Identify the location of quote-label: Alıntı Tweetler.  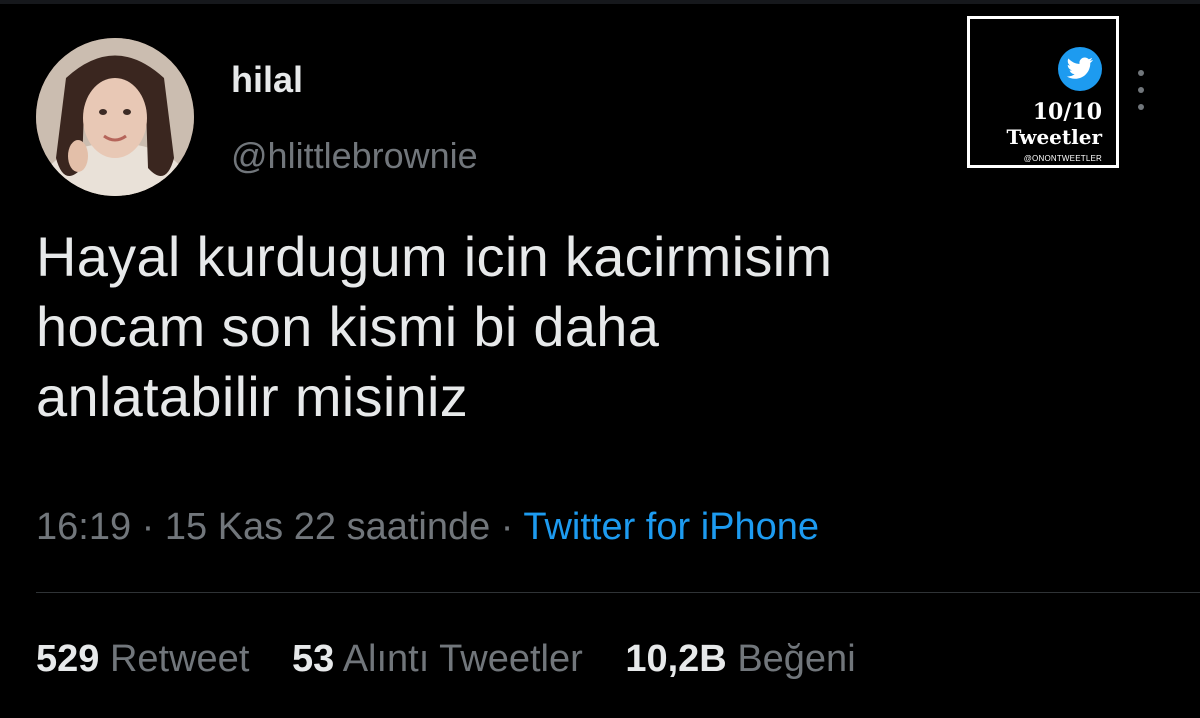
(462, 659).